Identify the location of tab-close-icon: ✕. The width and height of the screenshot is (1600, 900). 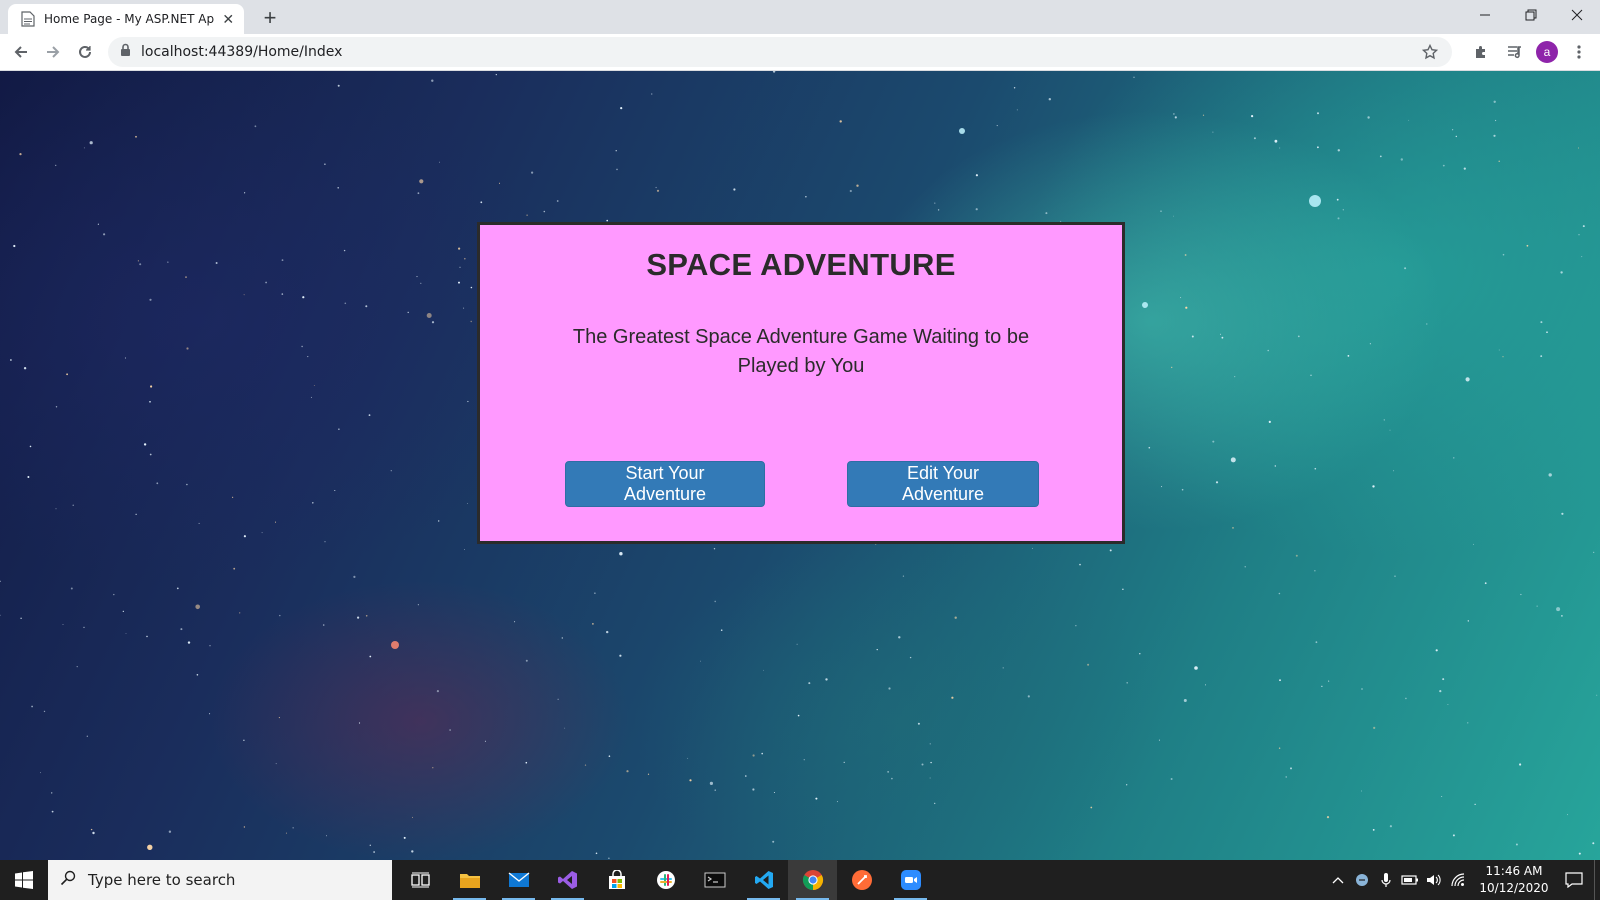
(229, 19).